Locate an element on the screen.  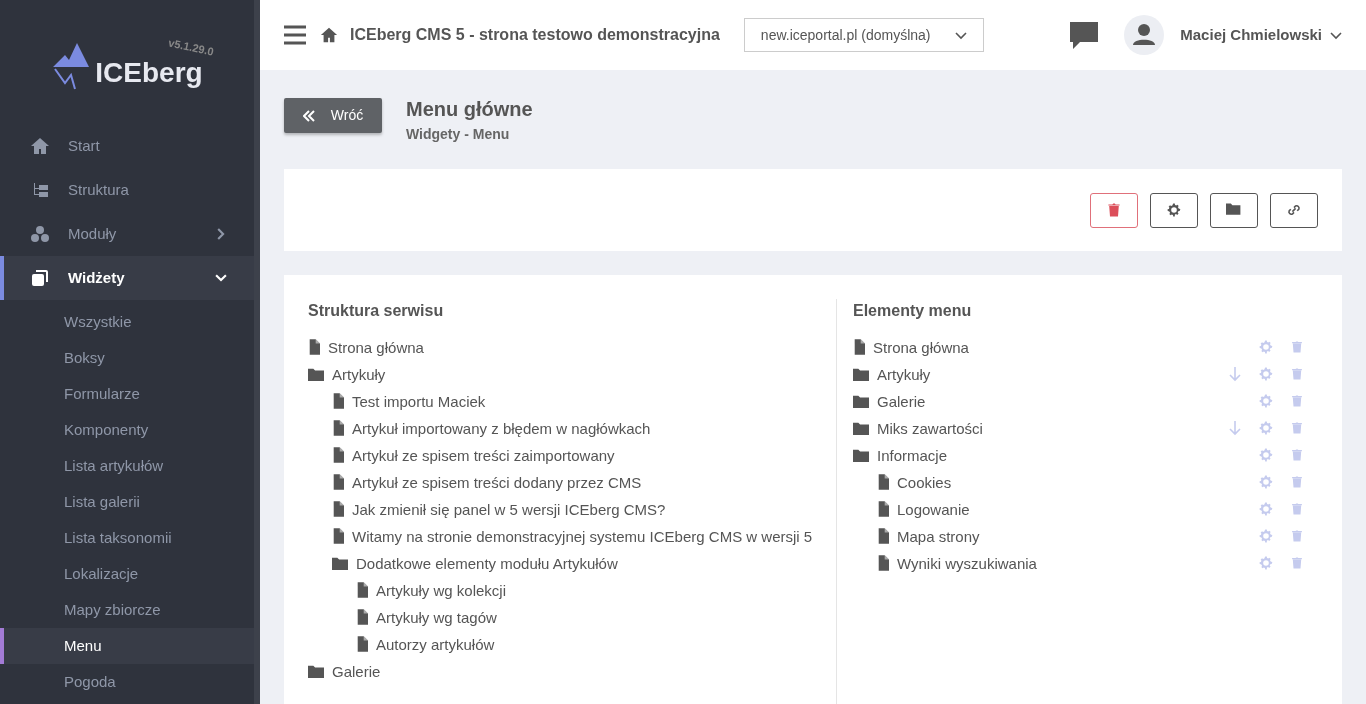
subheading: Widgety - Menu is located at coordinates (458, 134).